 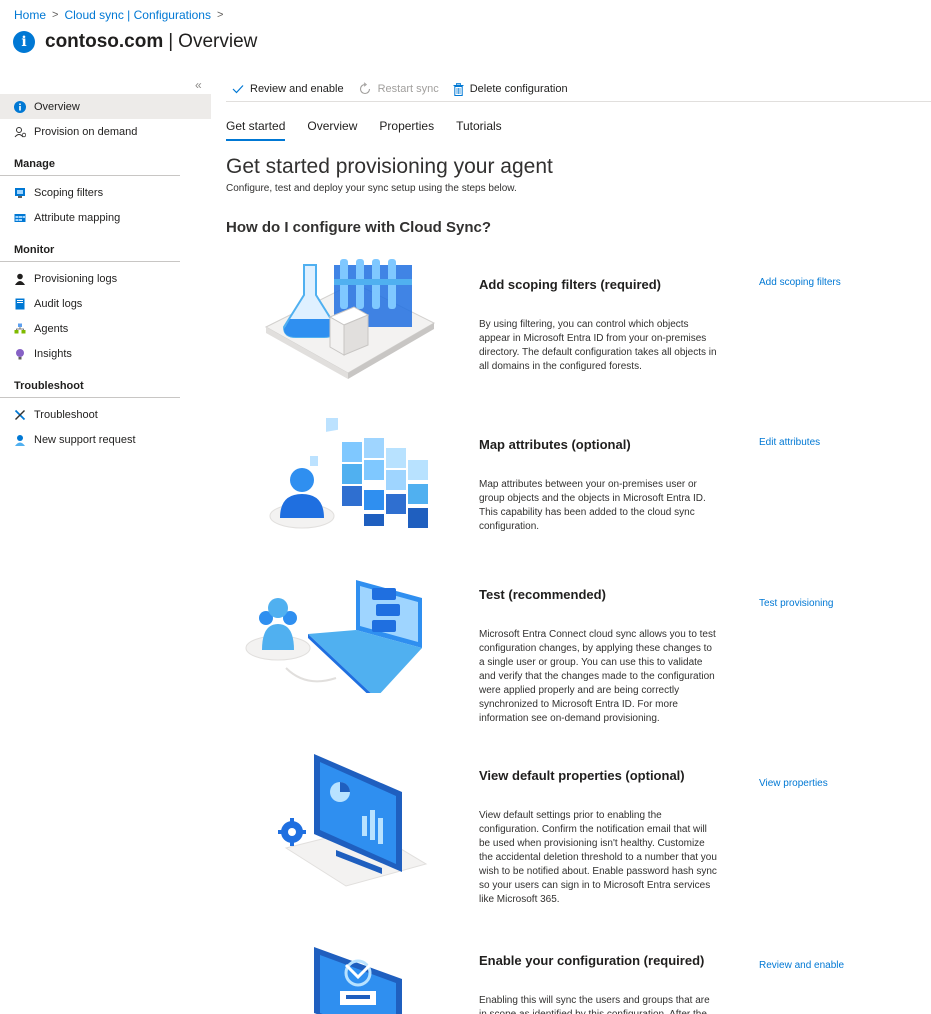 What do you see at coordinates (20, 218) in the screenshot?
I see `table-icon` at bounding box center [20, 218].